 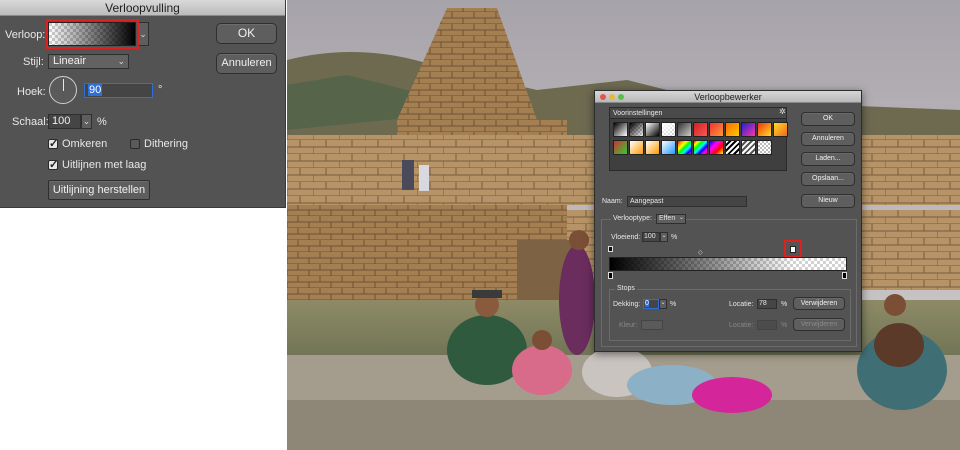 I want to click on gradient-editor-title: Verloopbewerker, so click(x=728, y=97).